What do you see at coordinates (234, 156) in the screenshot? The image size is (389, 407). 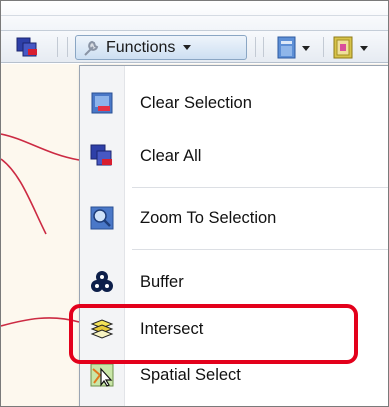 I see `menu-item-clear-all: Clear All` at bounding box center [234, 156].